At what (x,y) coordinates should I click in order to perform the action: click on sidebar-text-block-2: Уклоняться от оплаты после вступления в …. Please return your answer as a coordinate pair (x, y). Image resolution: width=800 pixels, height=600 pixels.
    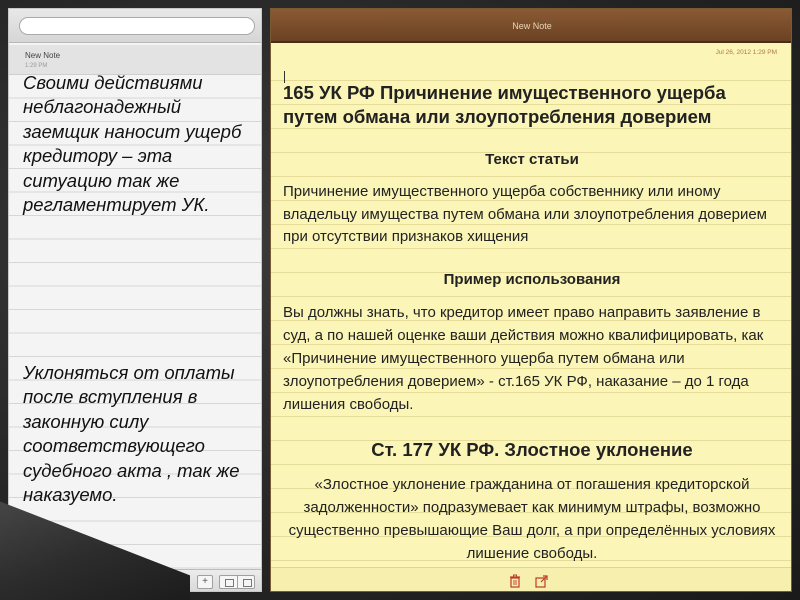
    Looking at the image, I should click on (131, 434).